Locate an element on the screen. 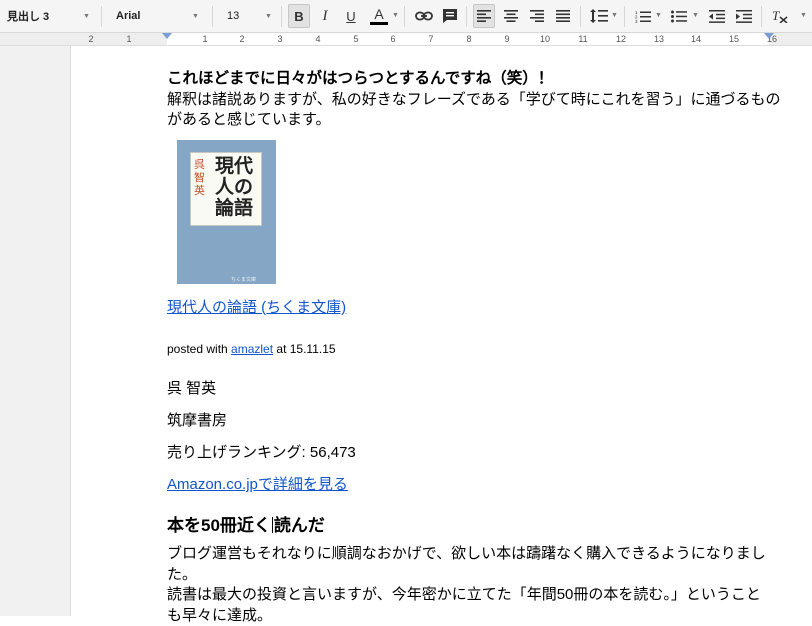  book-cover-publisher: ちくま文庫 is located at coordinates (244, 280).